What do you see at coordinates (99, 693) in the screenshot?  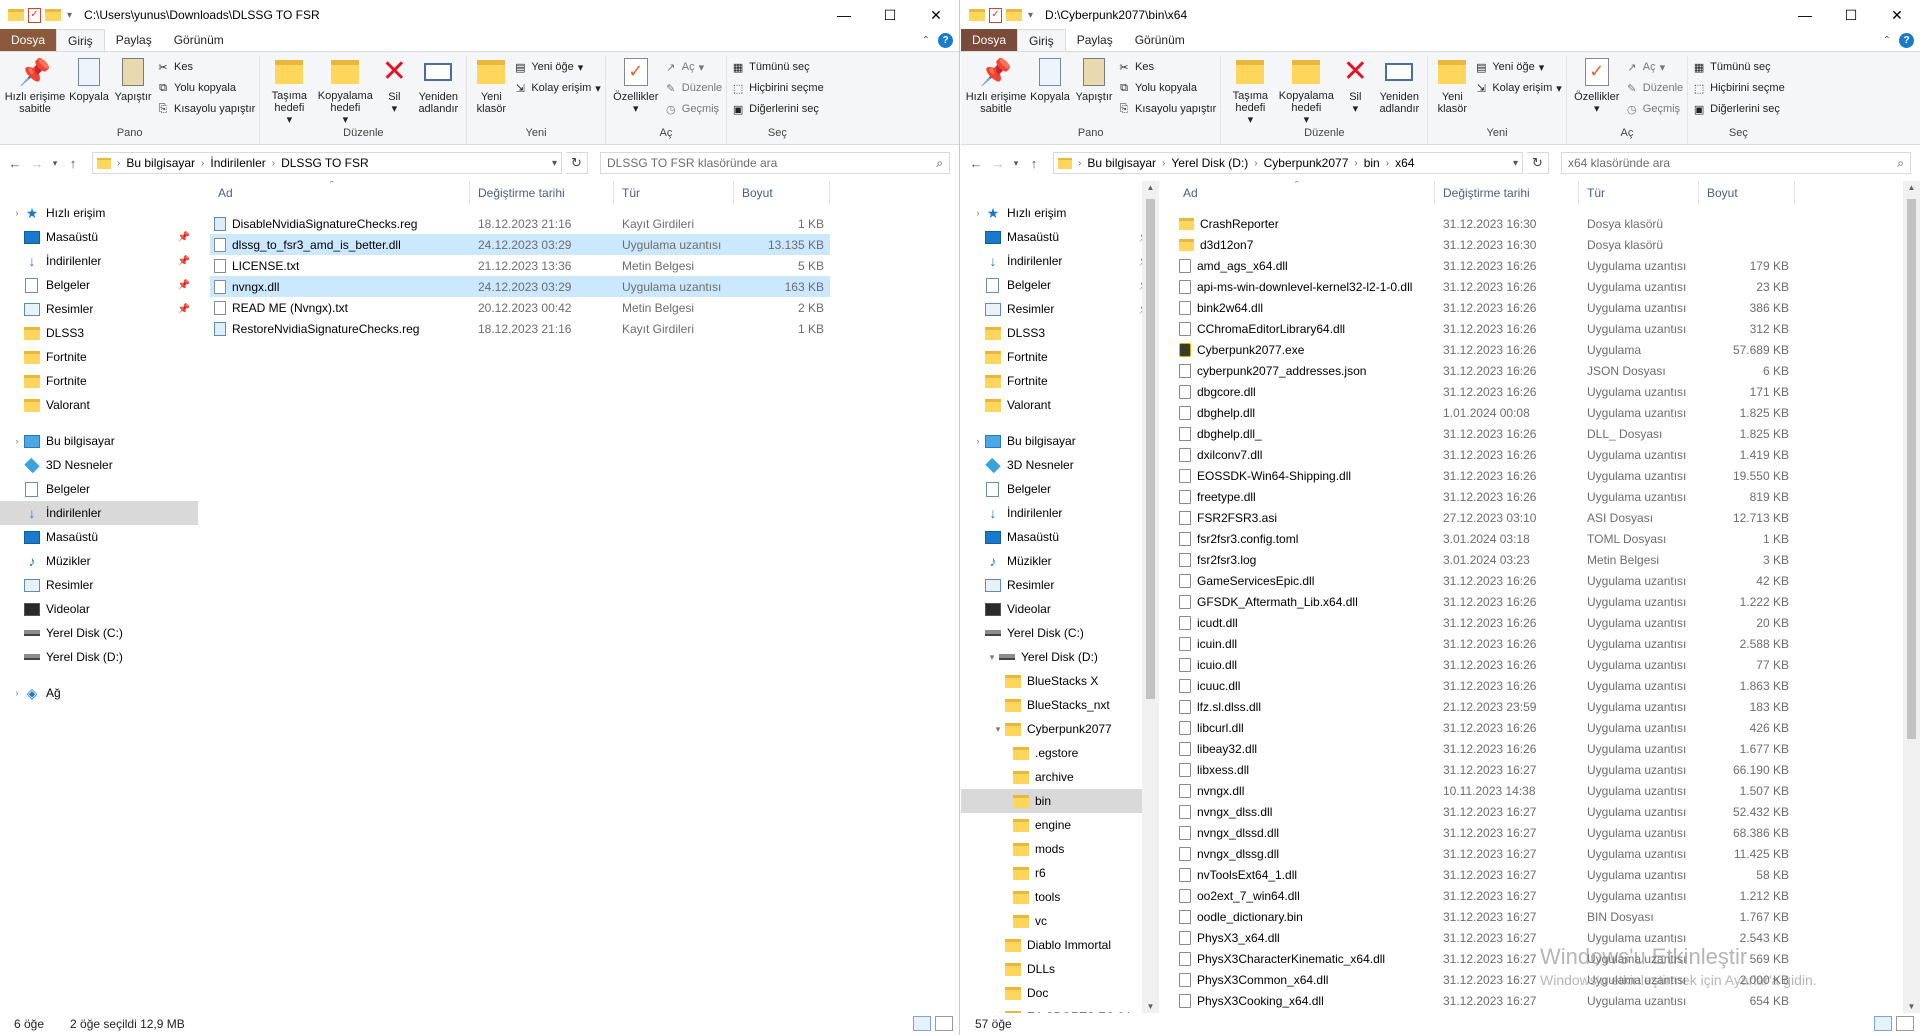 I see `nav-item: › ◈ Ağ` at bounding box center [99, 693].